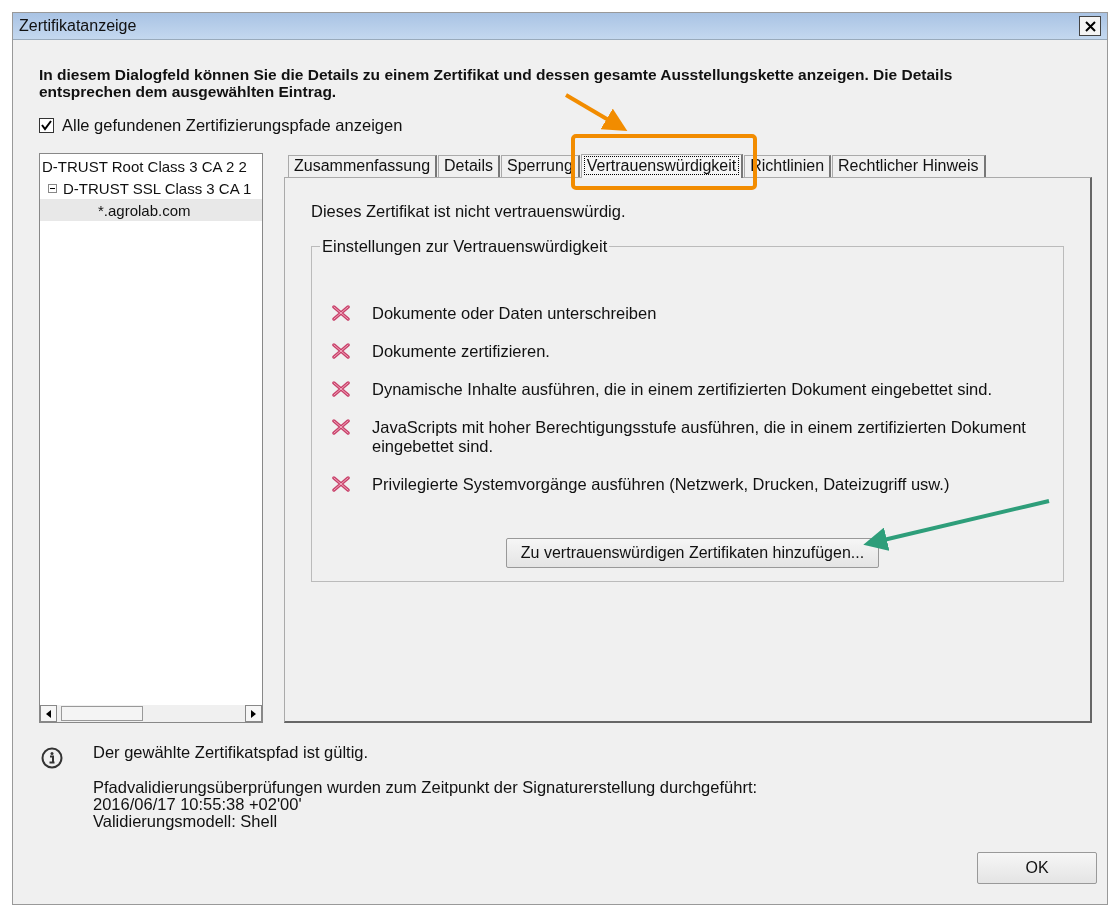 The width and height of the screenshot is (1118, 907). I want to click on permission-text: JavaScripts mit hoher Berechtigungsstufe ausführen, die in einem zertifizierten Dokument eingebettet sind., so click(699, 437).